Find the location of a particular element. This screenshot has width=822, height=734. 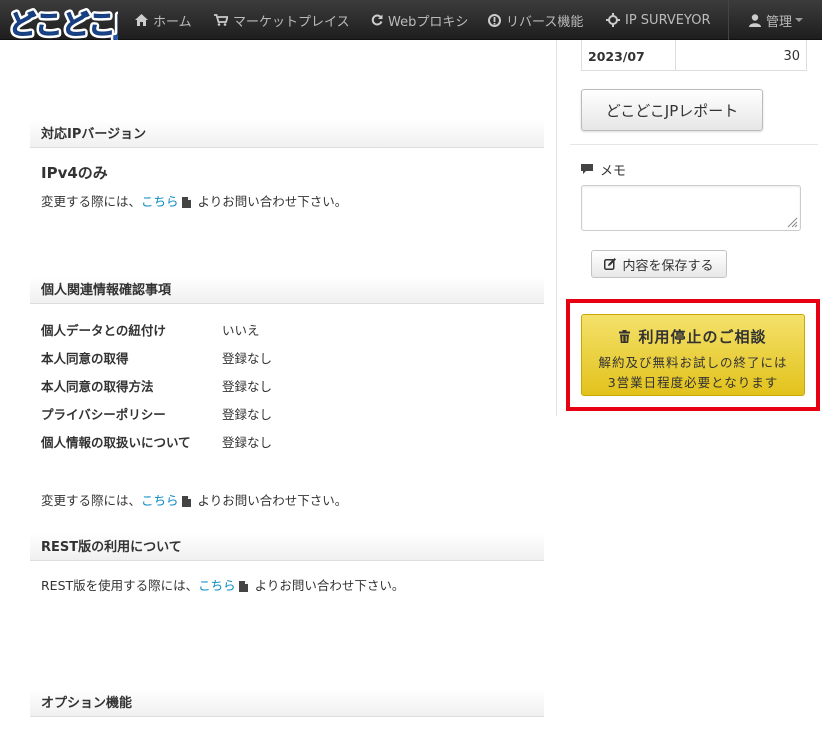

nav-home: ホーム is located at coordinates (163, 20).